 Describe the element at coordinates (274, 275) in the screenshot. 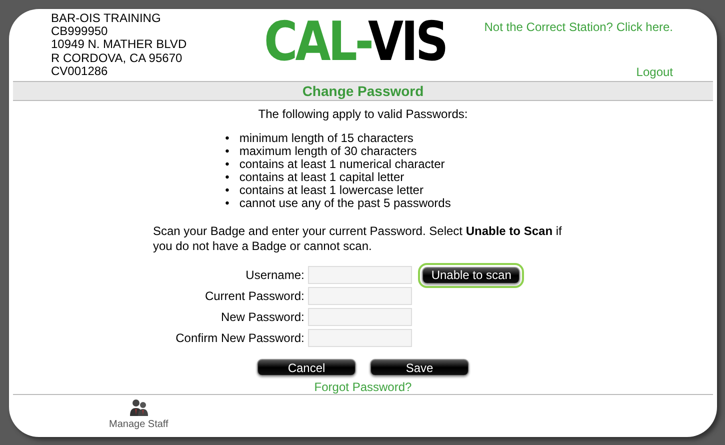

I see `field-label: Username:` at that location.